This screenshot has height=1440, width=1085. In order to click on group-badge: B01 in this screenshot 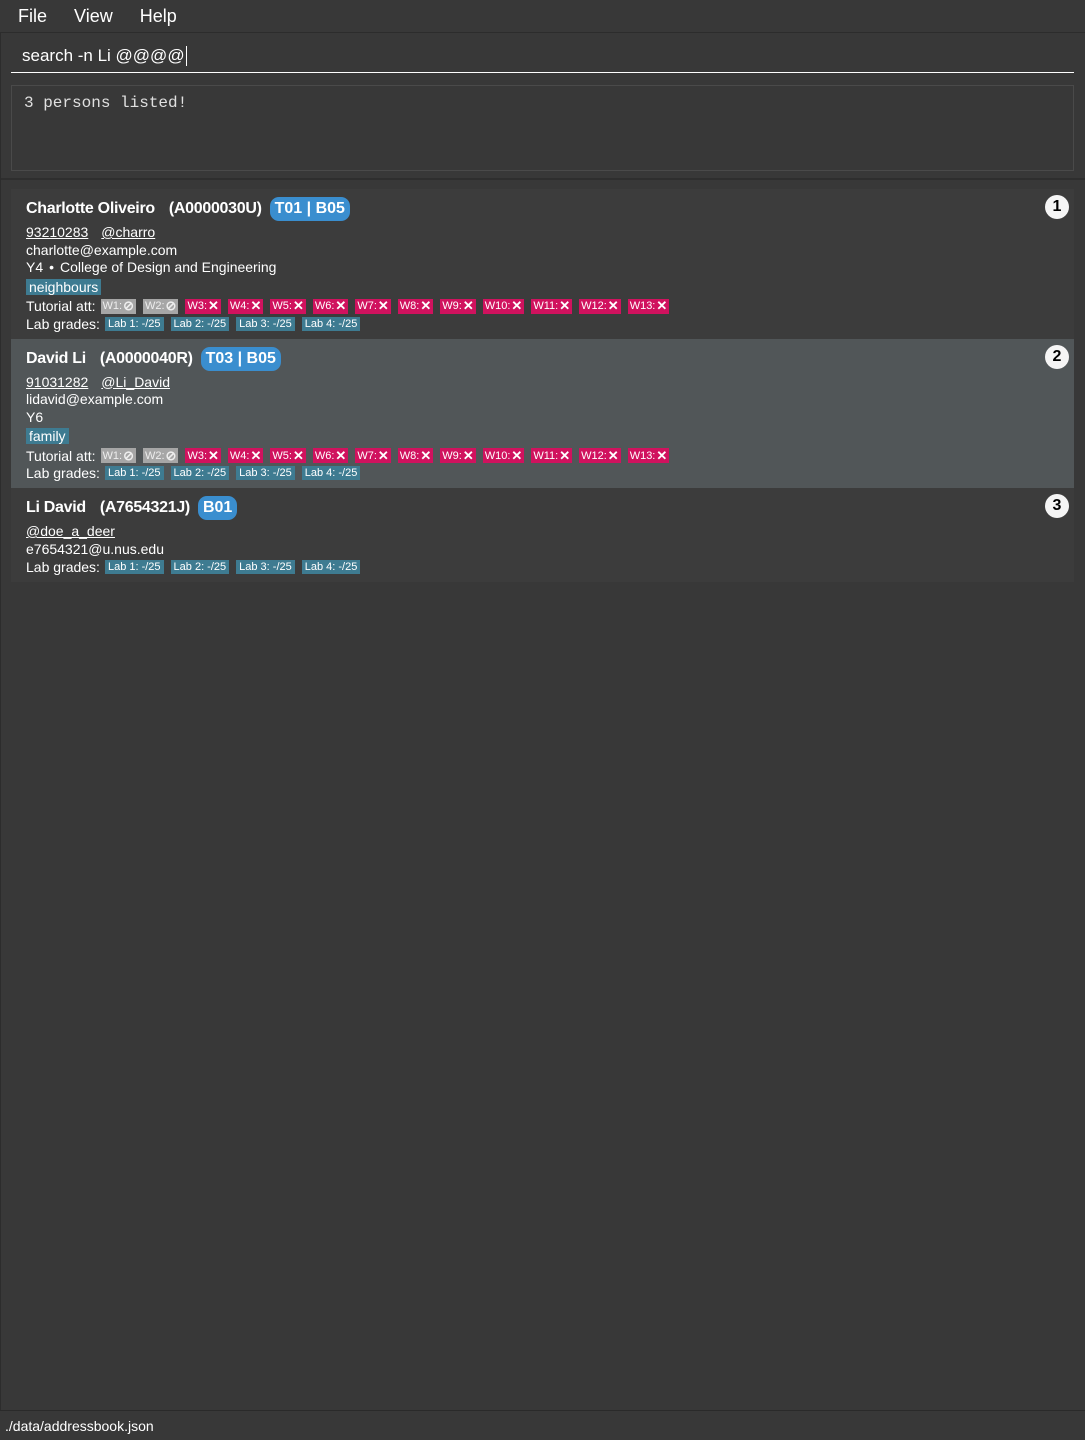, I will do `click(217, 508)`.